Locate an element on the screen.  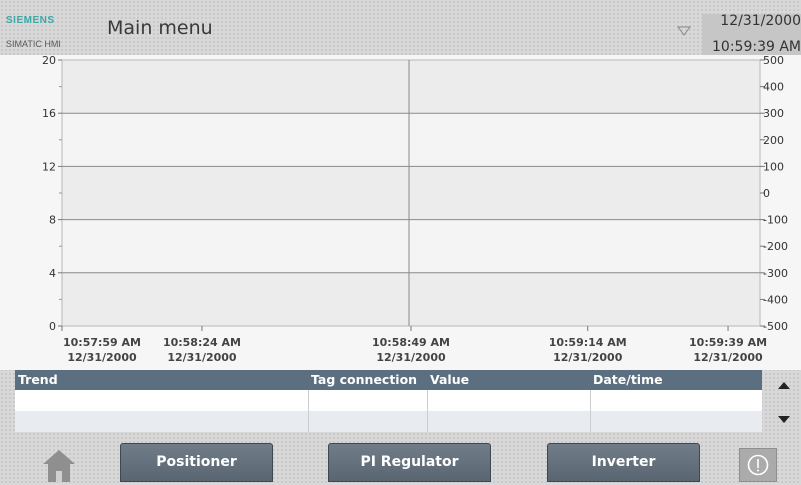
table-header: Trend Tag connection Value Date/time is located at coordinates (388, 380).